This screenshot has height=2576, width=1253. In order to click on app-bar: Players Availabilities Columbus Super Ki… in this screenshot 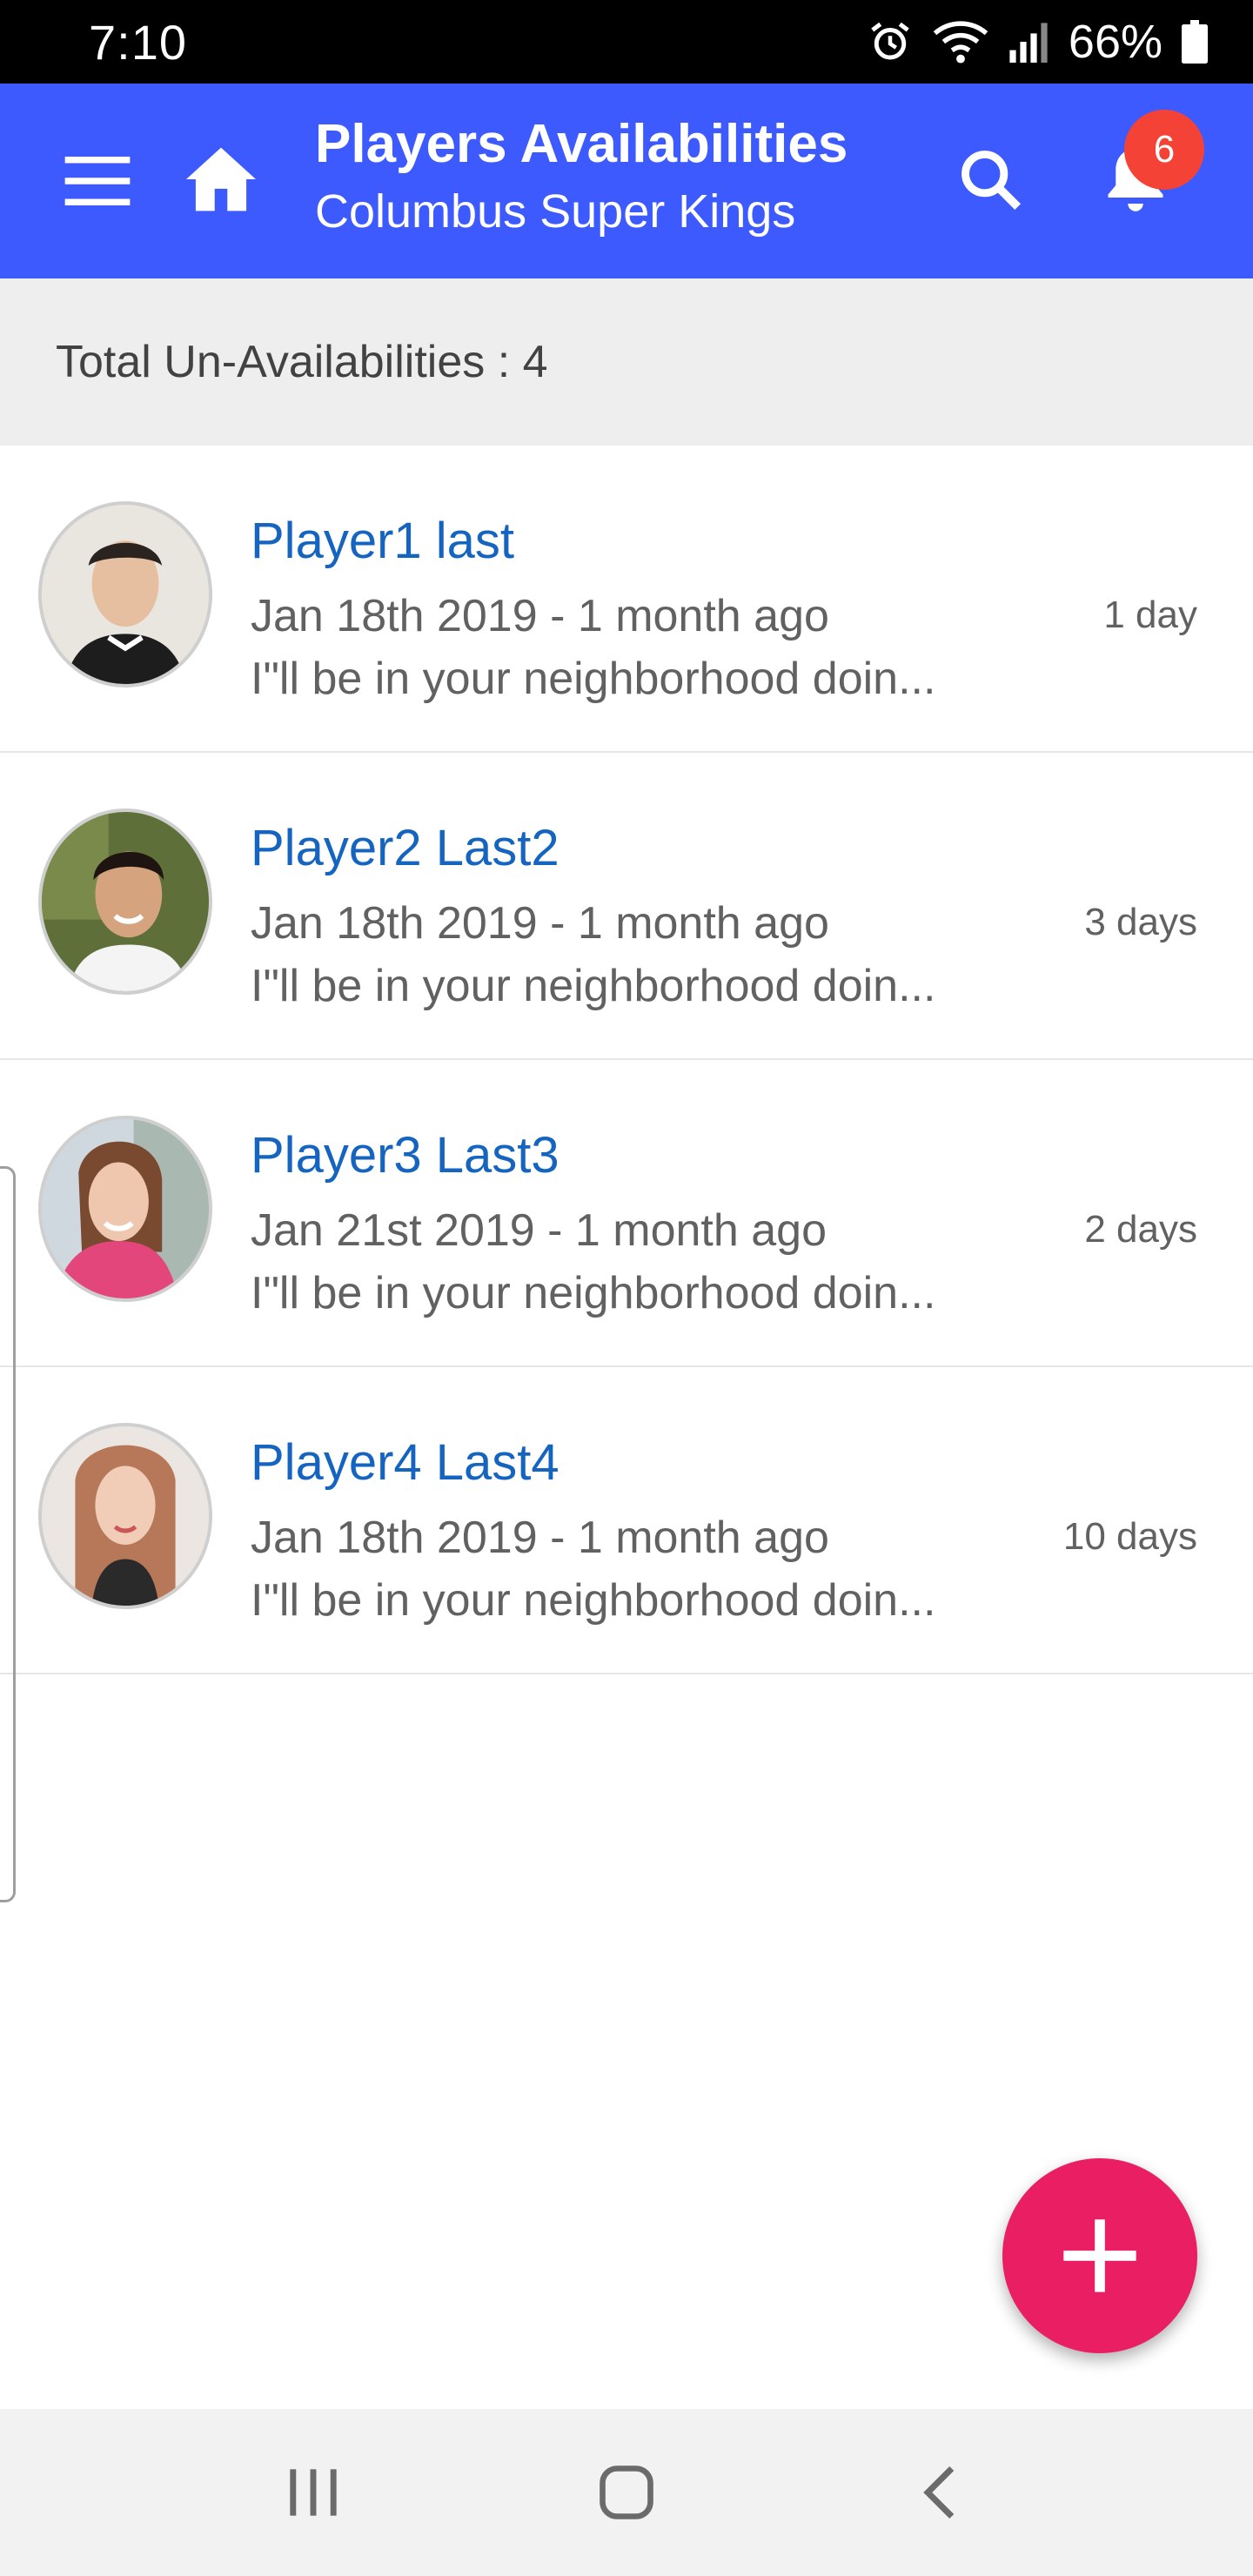, I will do `click(626, 181)`.